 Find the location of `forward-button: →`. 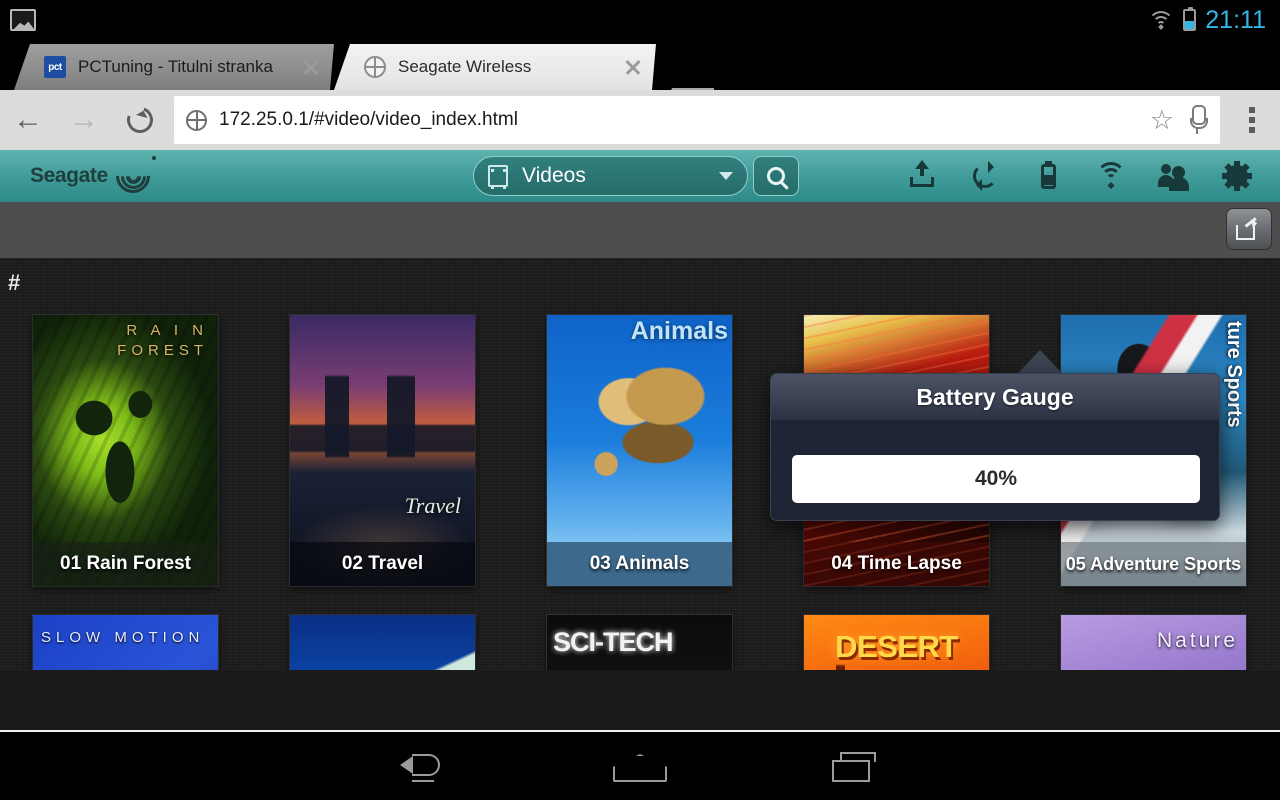

forward-button: → is located at coordinates (84, 120).